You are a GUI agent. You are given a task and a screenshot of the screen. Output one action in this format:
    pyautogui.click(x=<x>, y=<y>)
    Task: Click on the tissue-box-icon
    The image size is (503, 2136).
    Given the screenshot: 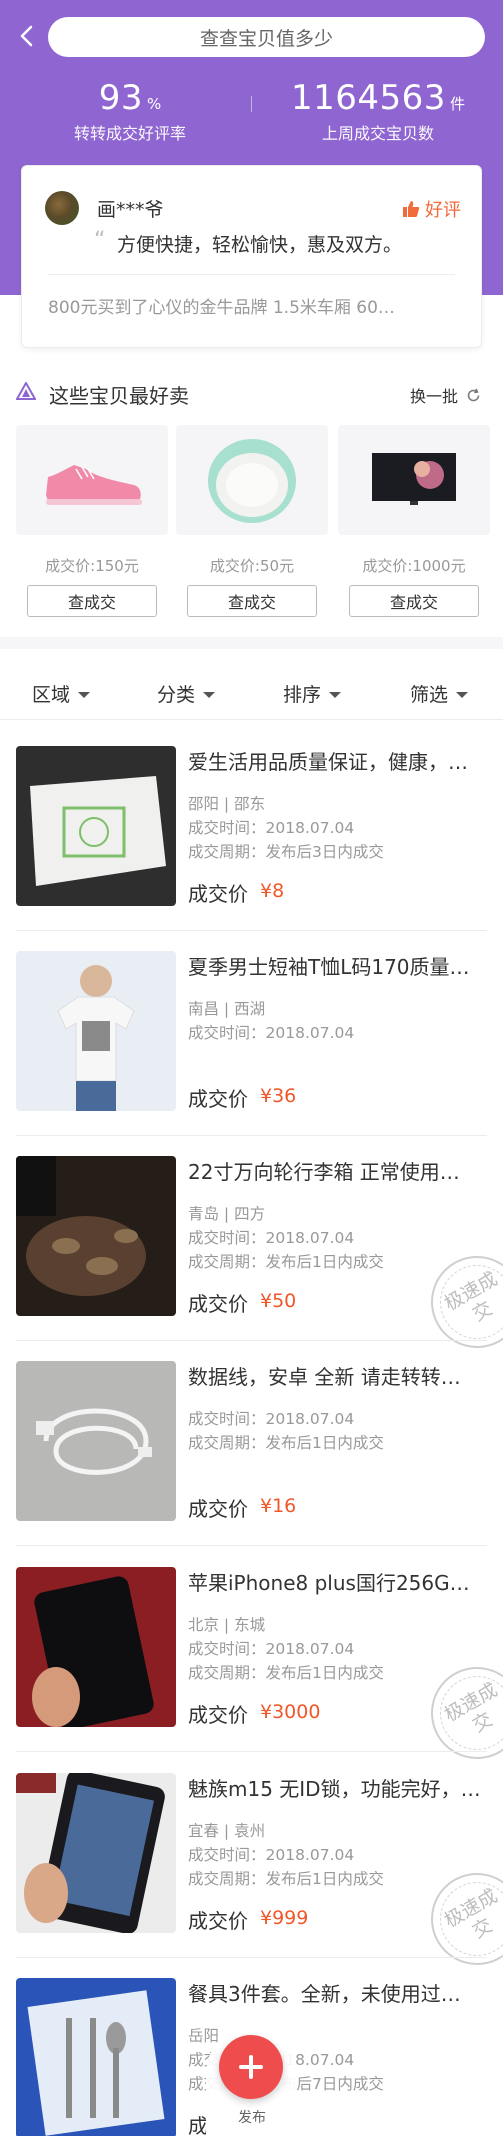 What is the action you would take?
    pyautogui.click(x=96, y=826)
    